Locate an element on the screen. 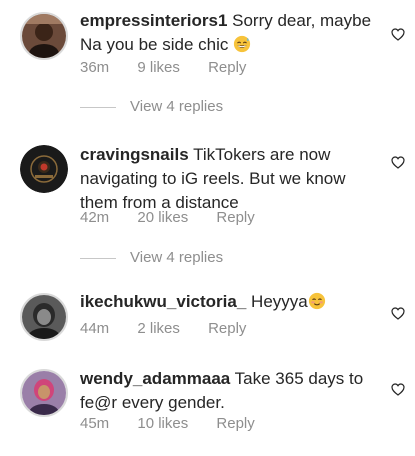 Image resolution: width=415 pixels, height=456 pixels. comment-username: cravingsnails is located at coordinates (134, 154).